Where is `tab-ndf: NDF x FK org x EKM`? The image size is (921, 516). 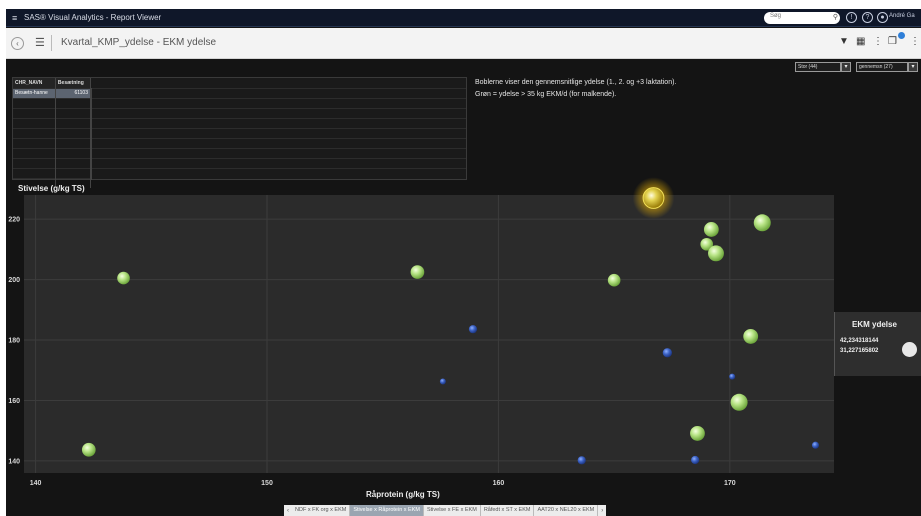
tab-ndf: NDF x FK org x EKM is located at coordinates (321, 510).